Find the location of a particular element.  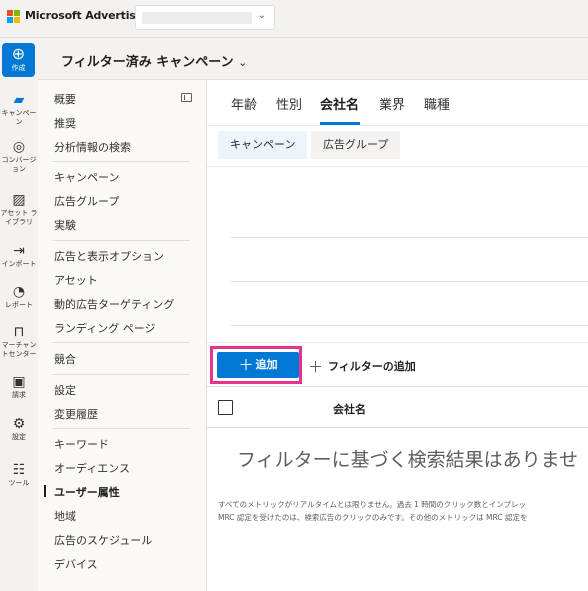

shopping-bag-icon: ⊓ is located at coordinates (19, 332).